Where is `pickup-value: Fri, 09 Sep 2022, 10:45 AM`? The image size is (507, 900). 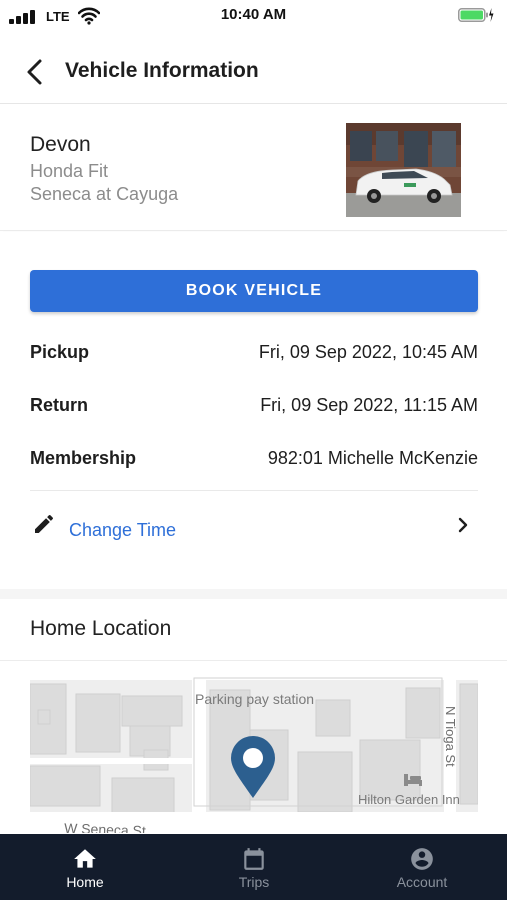
pickup-value: Fri, 09 Sep 2022, 10:45 AM is located at coordinates (368, 352).